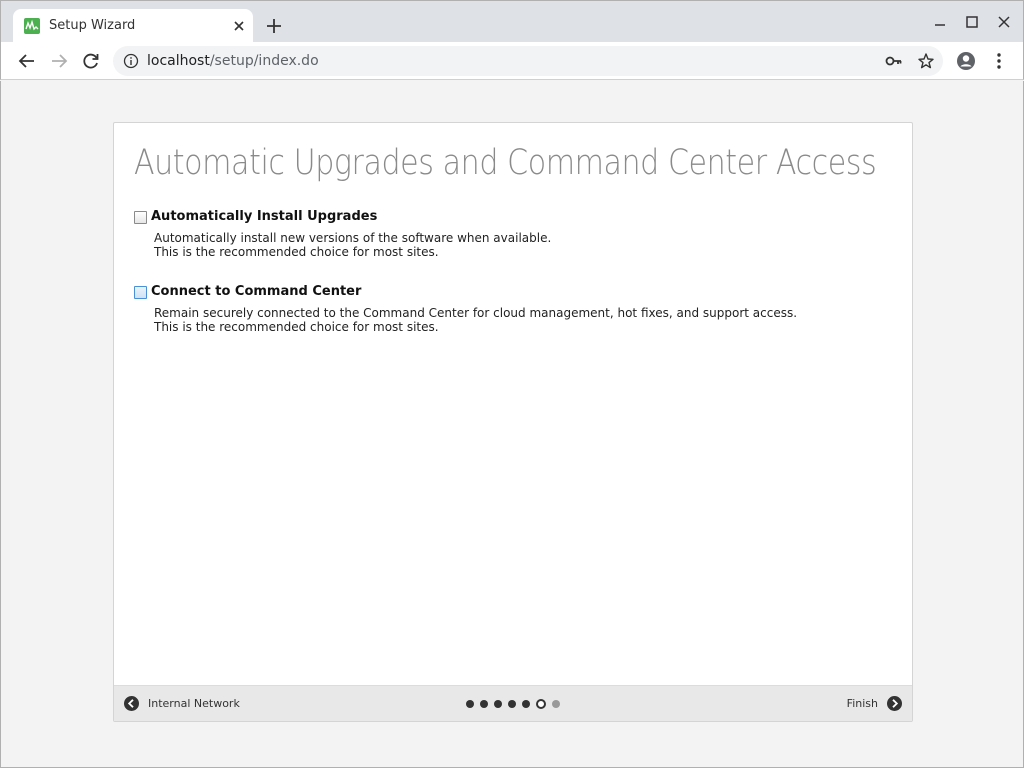  What do you see at coordinates (862, 703) in the screenshot?
I see `finish-label: Finish` at bounding box center [862, 703].